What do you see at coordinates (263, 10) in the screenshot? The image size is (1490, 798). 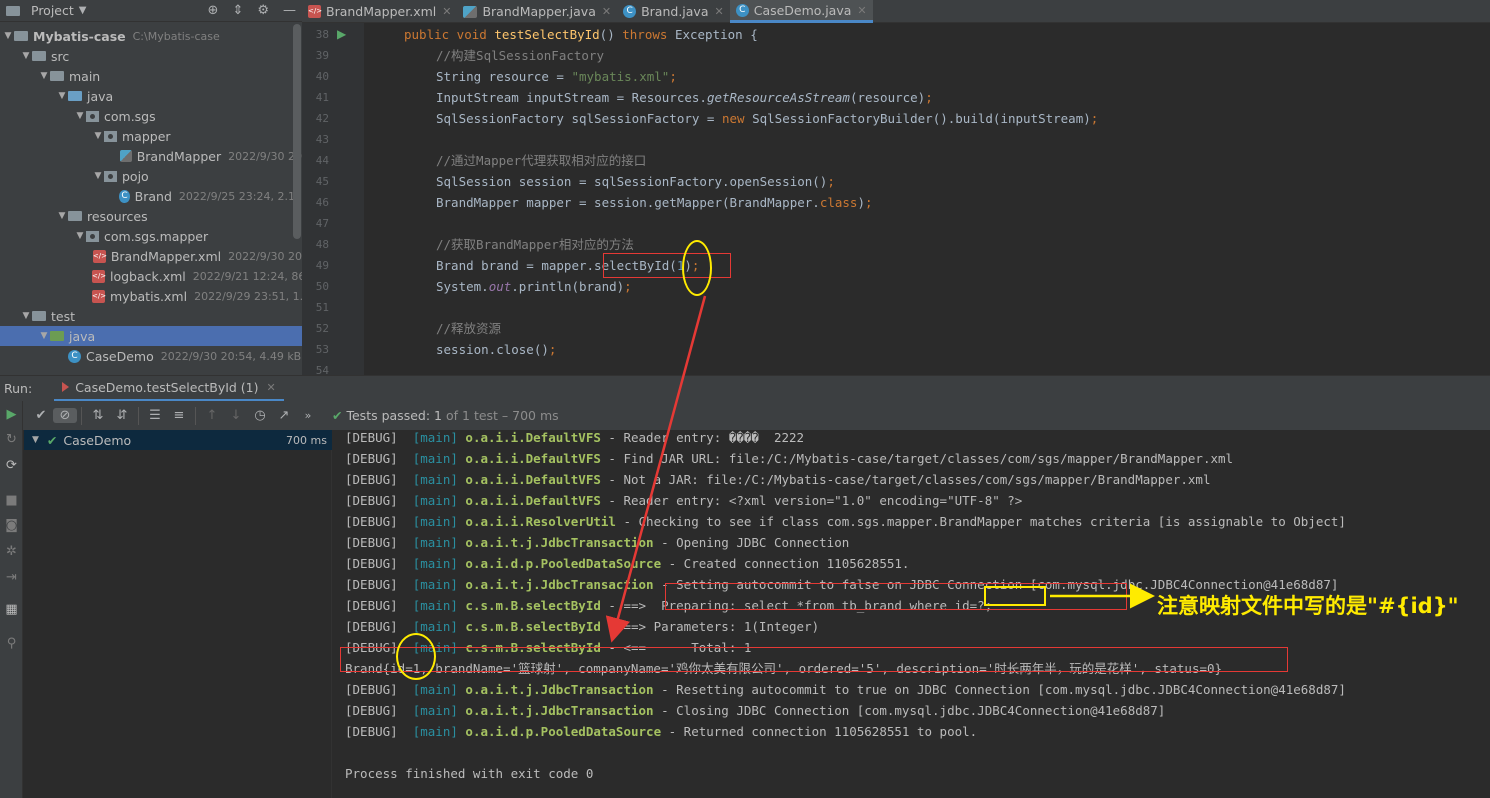 I see `gear-icon: ⚙` at bounding box center [263, 10].